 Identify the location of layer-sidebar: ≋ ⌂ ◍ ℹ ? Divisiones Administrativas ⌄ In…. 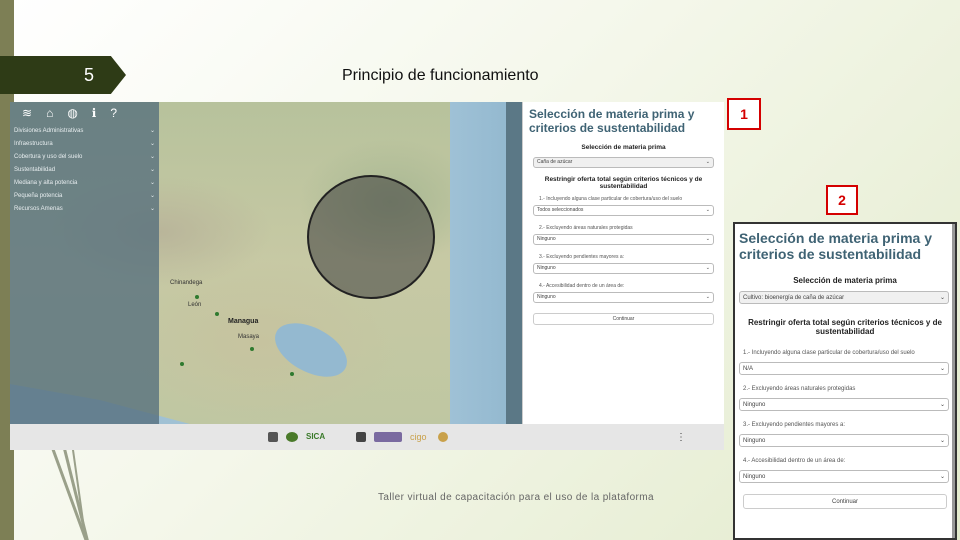
(84, 263).